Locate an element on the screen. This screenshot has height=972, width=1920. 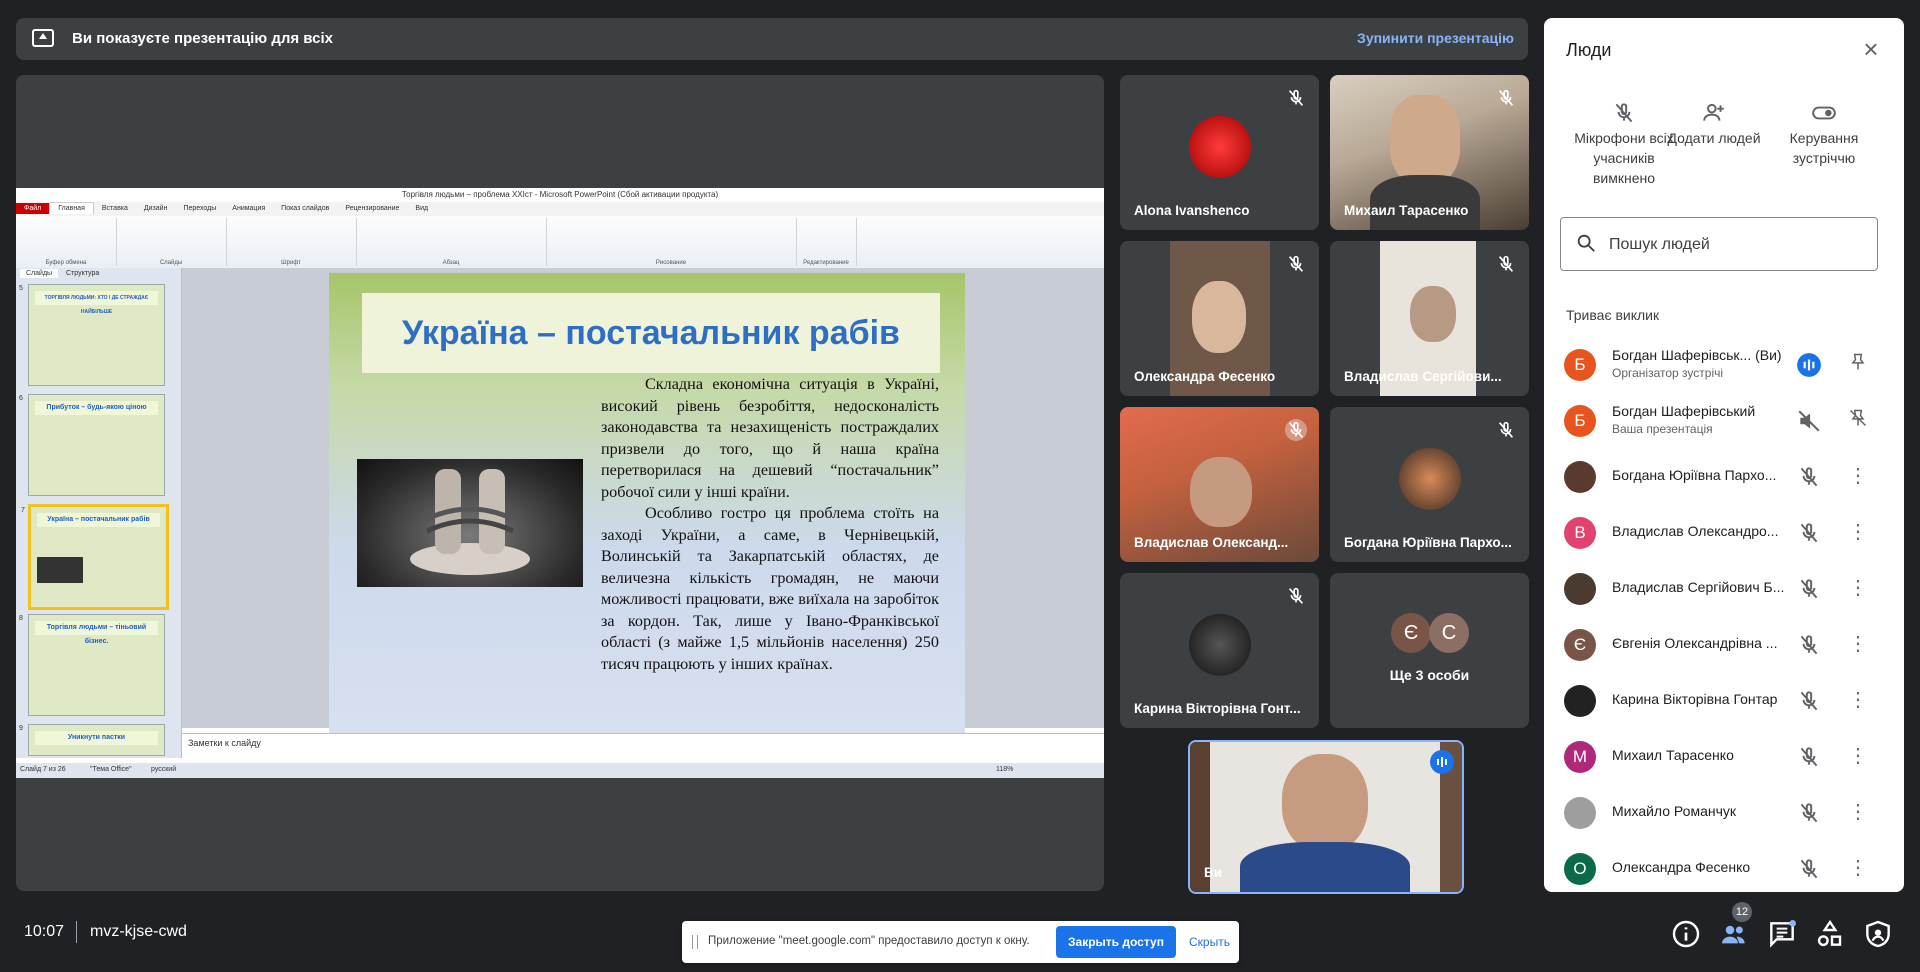
ppt-tab-file: Файл is located at coordinates (33, 208).